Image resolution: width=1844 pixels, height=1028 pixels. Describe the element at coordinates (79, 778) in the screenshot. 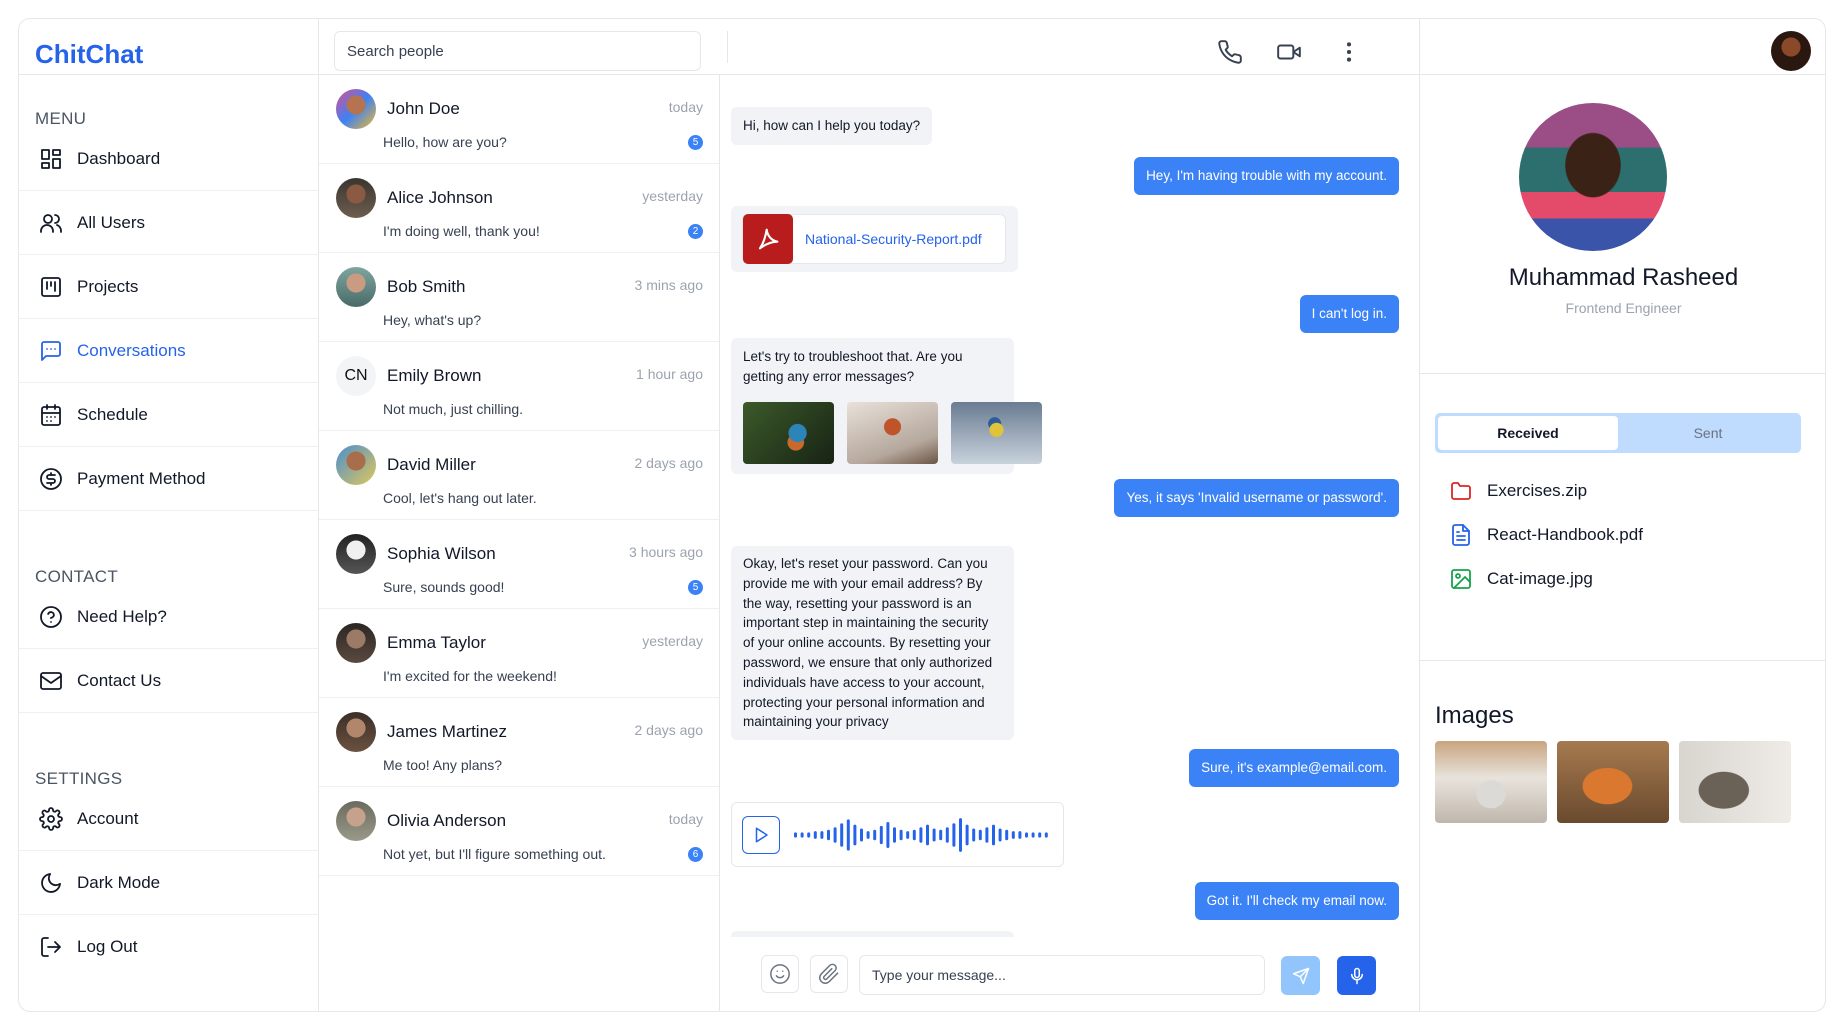

I see `section-title-settings: SETTINGS` at that location.